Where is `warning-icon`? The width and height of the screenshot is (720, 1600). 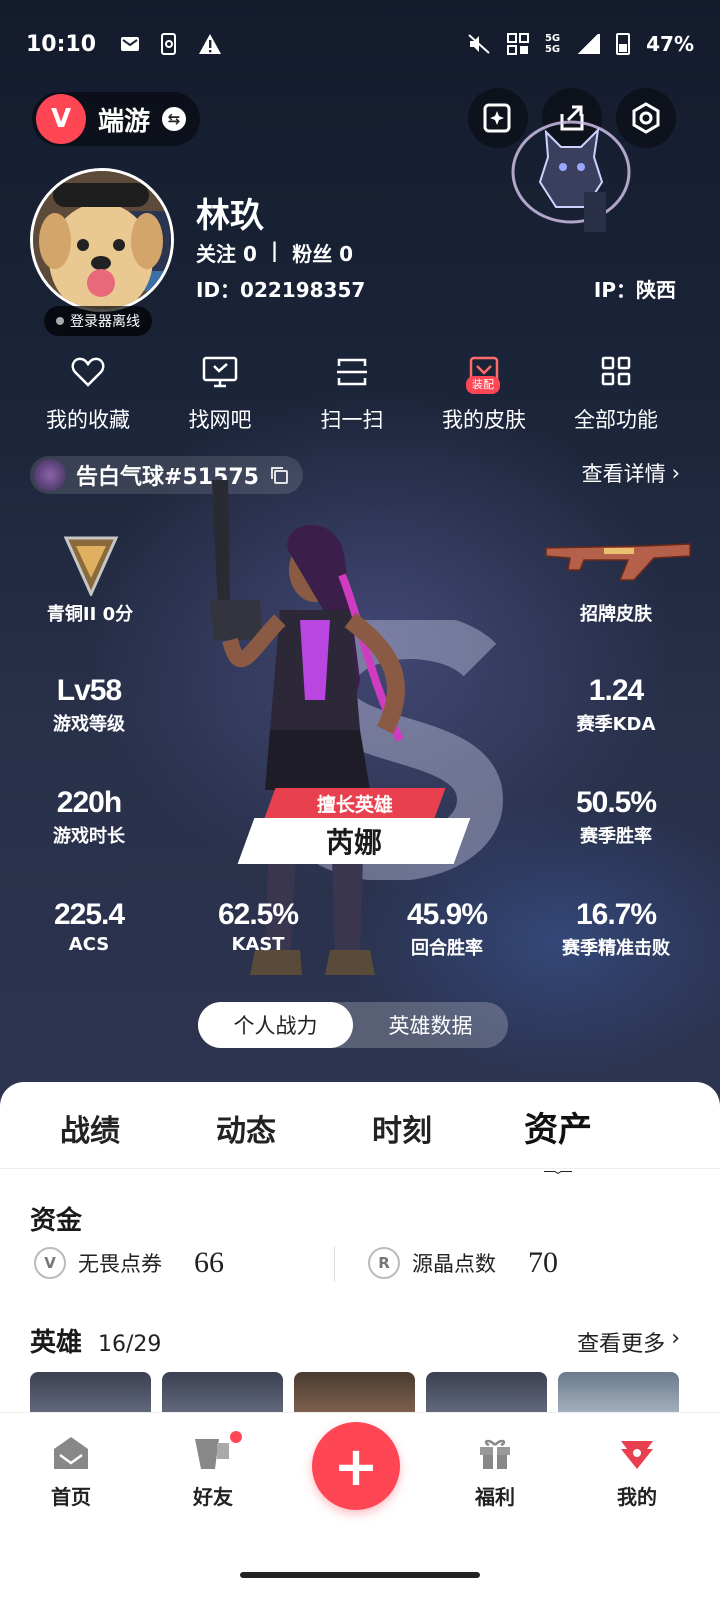
warning-icon is located at coordinates (210, 44).